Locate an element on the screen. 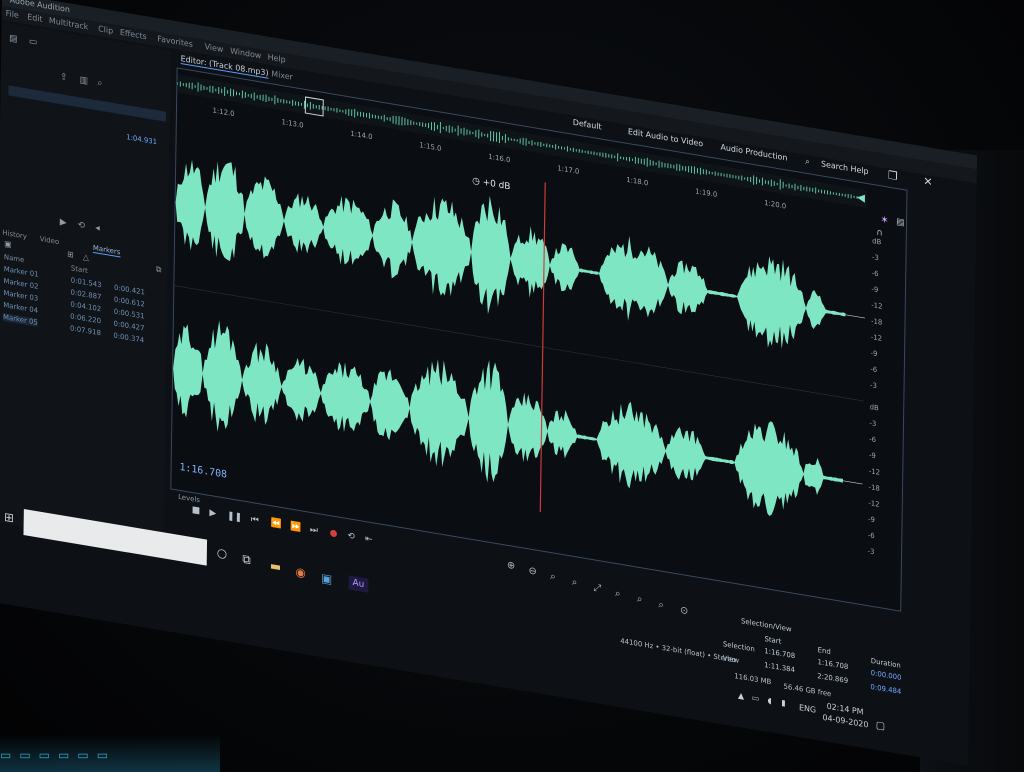 This screenshot has height=772, width=1024. zoom-selection-icon: ⌕ is located at coordinates (618, 594).